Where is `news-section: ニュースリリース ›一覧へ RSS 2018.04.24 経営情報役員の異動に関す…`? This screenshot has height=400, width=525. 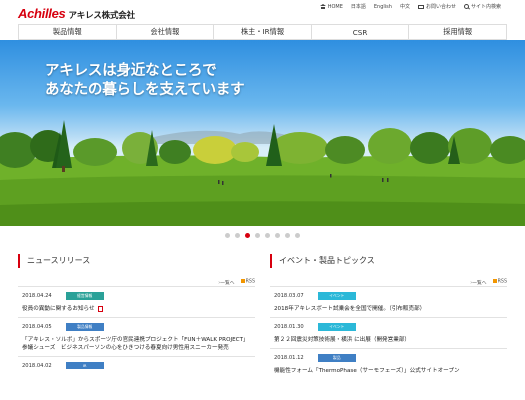 news-section: ニュースリリース ›一覧へ RSS 2018.04.24 経営情報役員の異動に関す… is located at coordinates (136, 316).